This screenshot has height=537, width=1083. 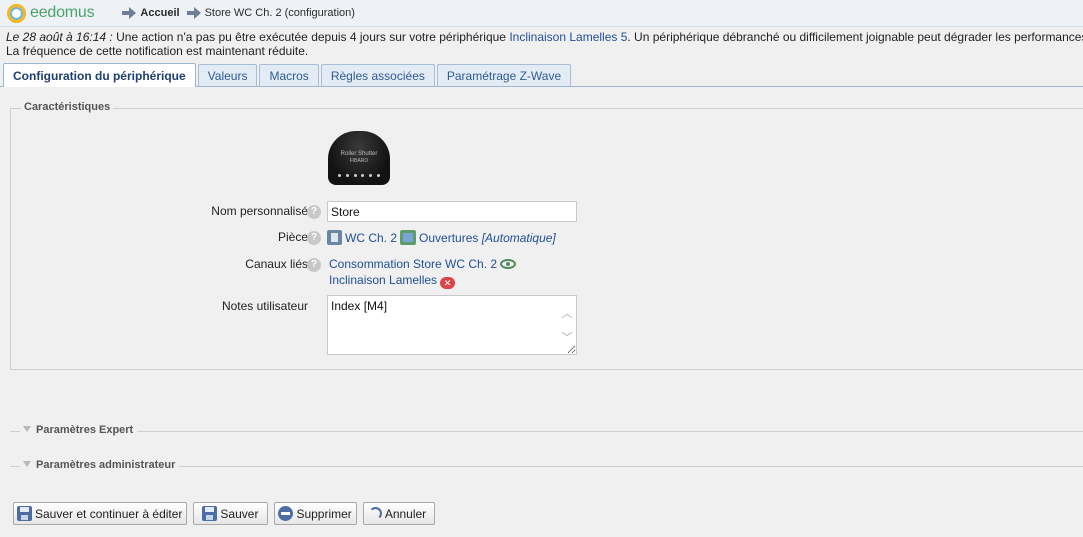 What do you see at coordinates (279, 13) in the screenshot?
I see `breadcrumb-current-page: Store WC Ch. 2 (configuration)` at bounding box center [279, 13].